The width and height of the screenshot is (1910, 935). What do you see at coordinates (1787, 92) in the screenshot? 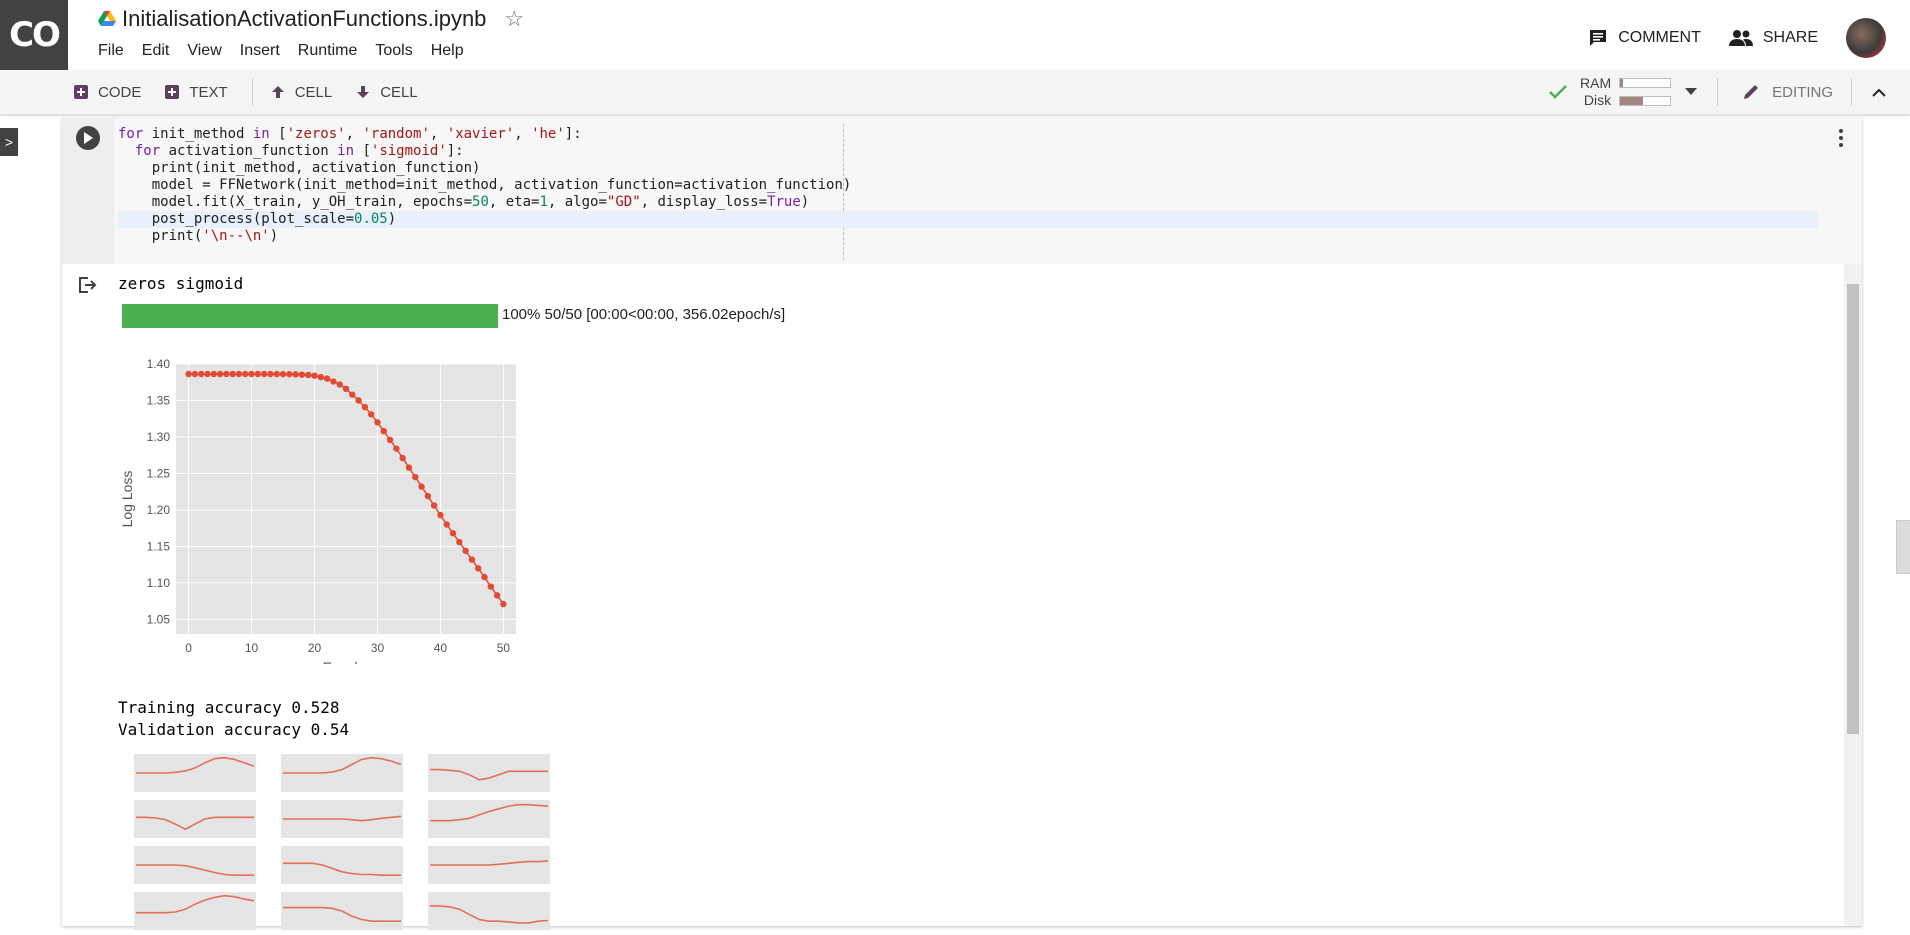
I see `editing-mode-button: EDITING` at bounding box center [1787, 92].